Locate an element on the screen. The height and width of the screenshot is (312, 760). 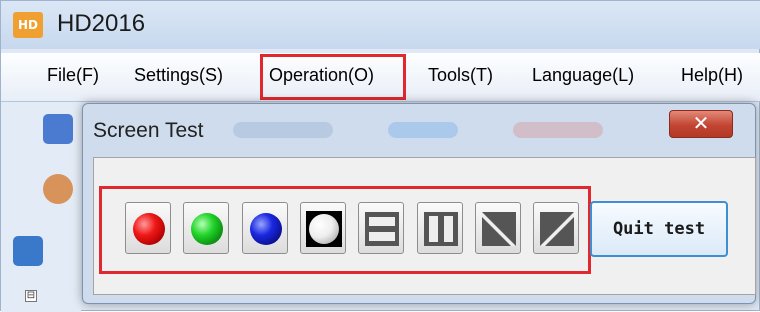
blue-test-button is located at coordinates (265, 228).